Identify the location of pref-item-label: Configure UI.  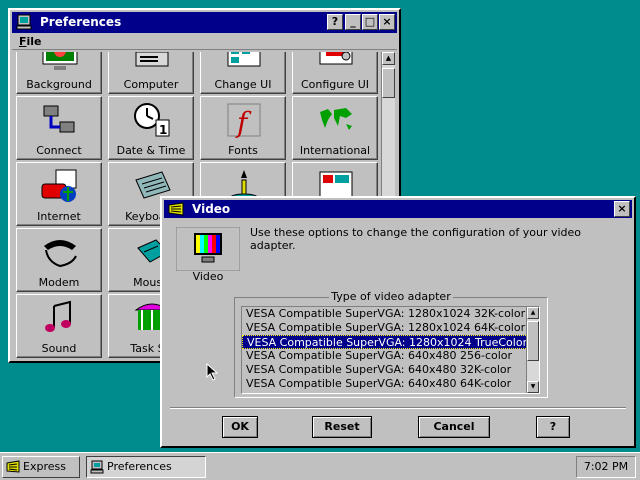
(335, 84).